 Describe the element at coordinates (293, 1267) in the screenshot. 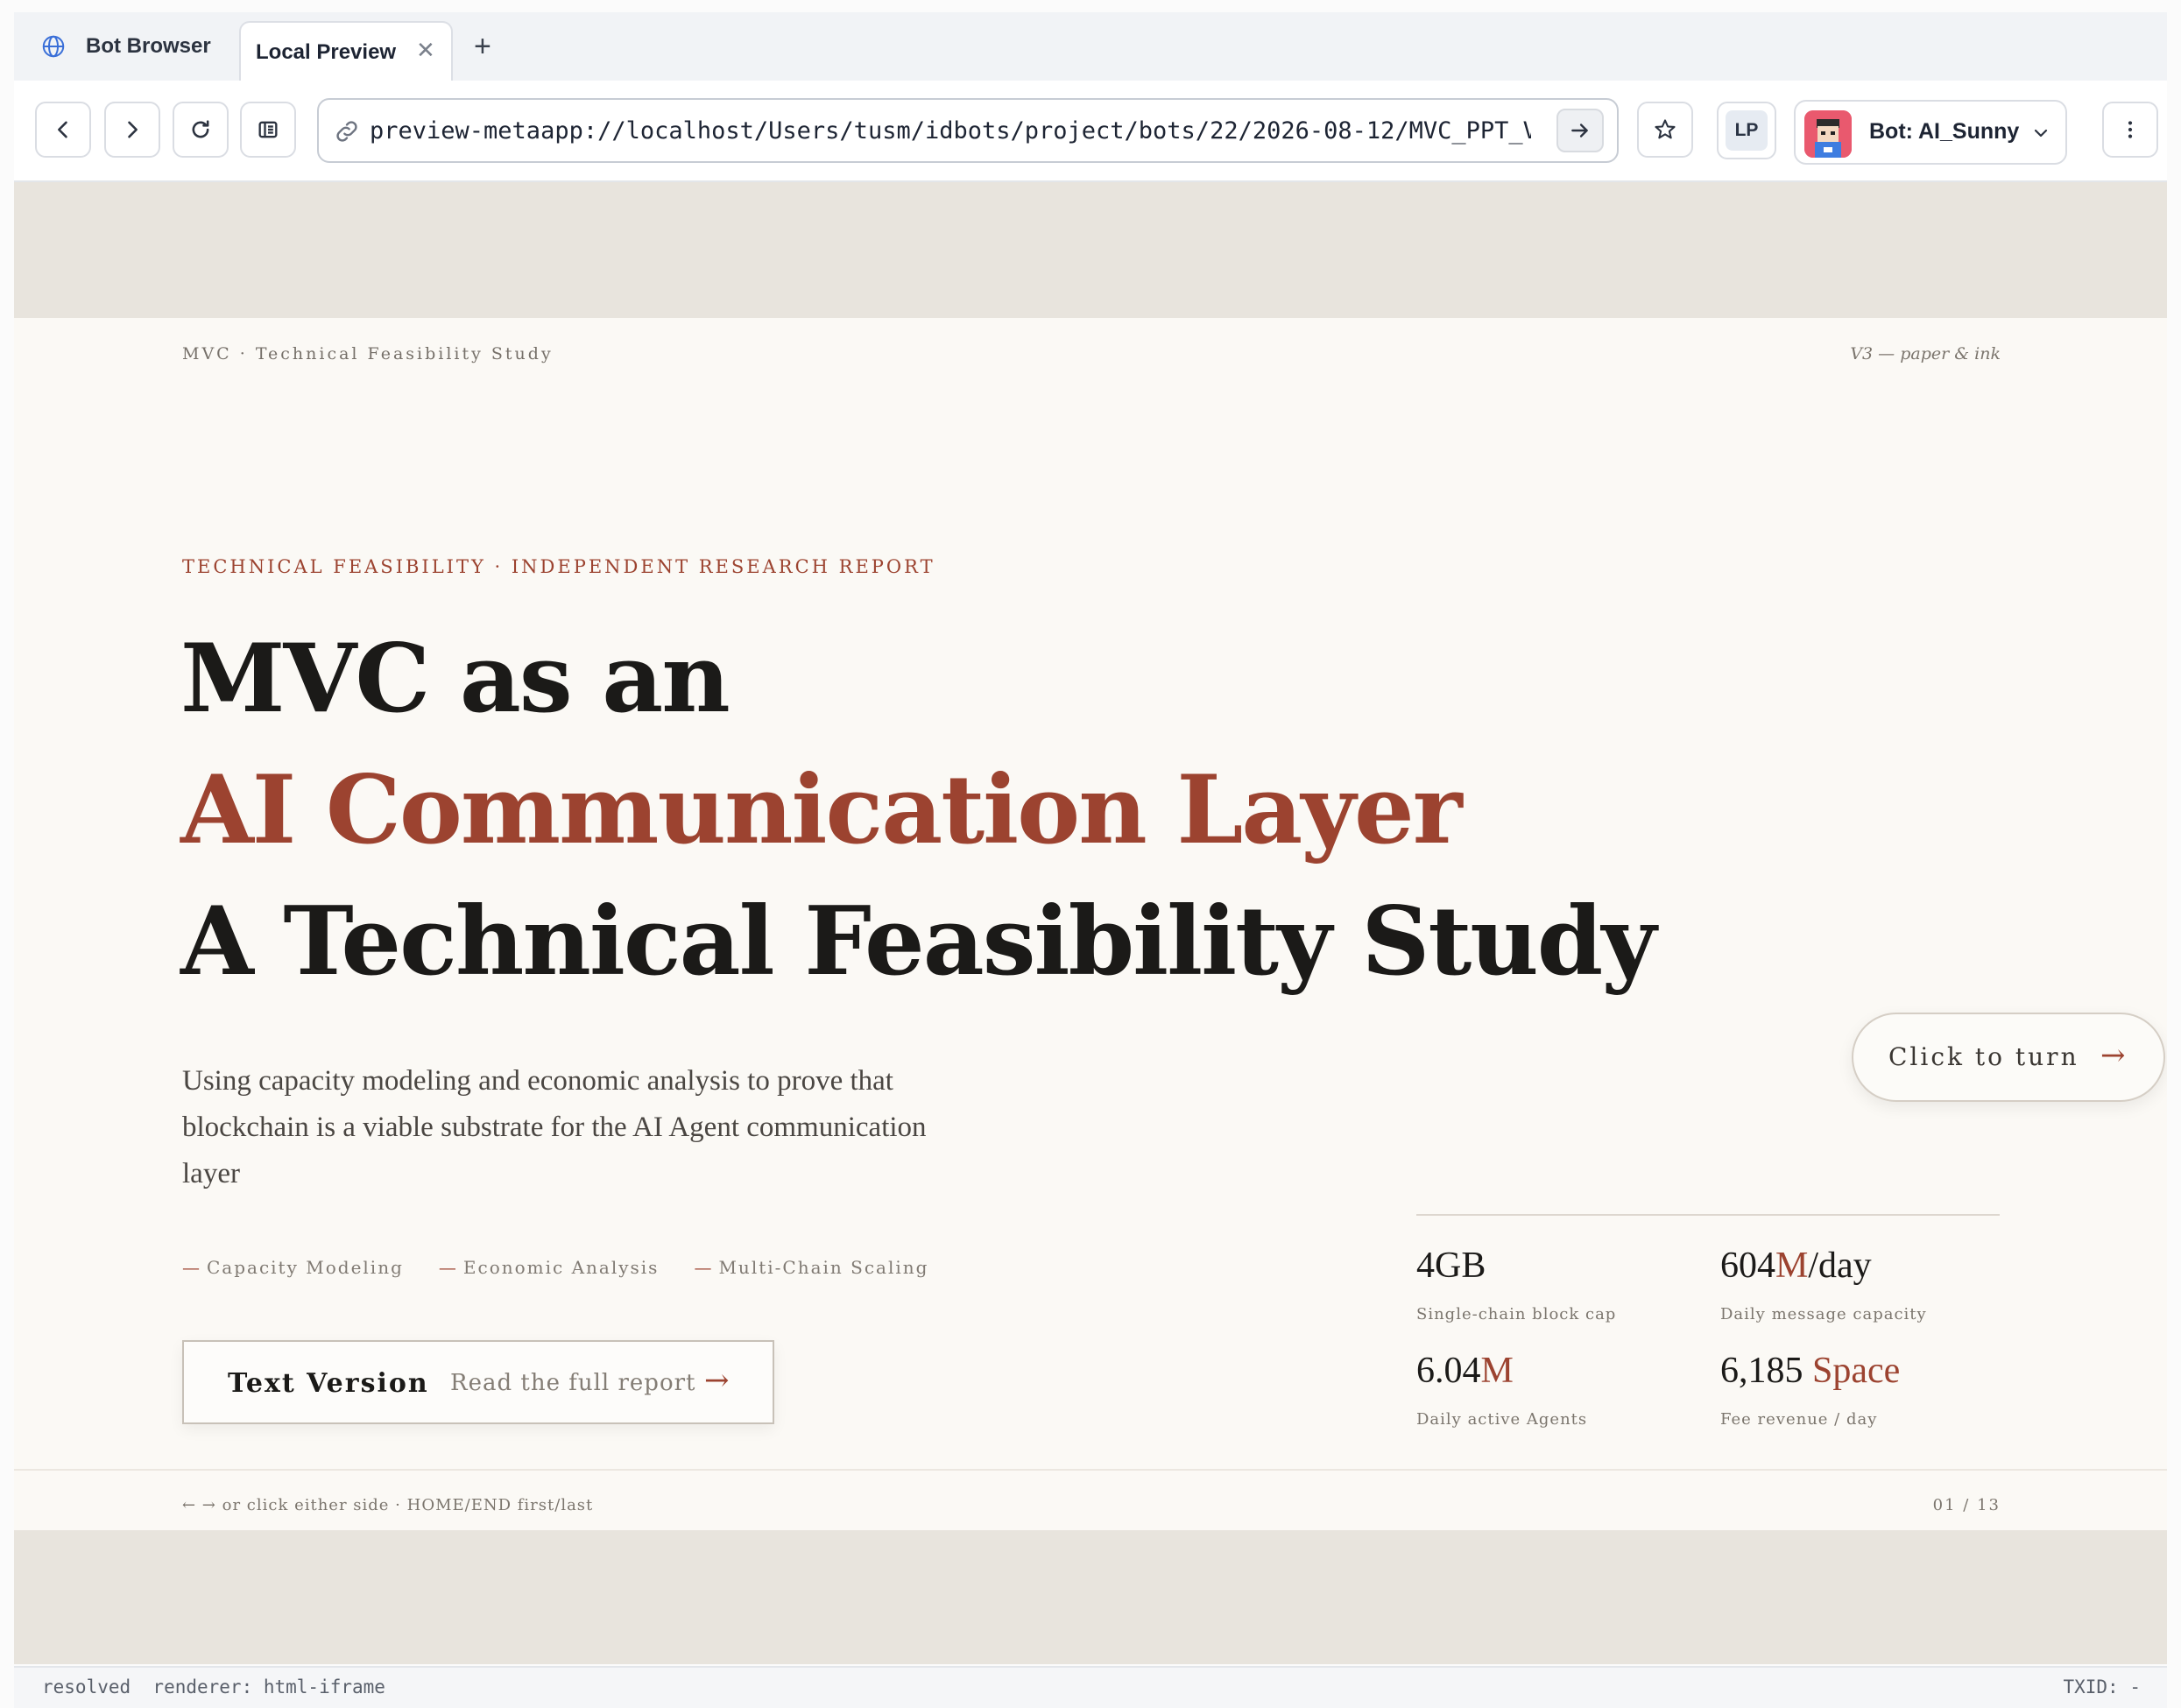

I see `tag: — Capacity Modeling` at that location.